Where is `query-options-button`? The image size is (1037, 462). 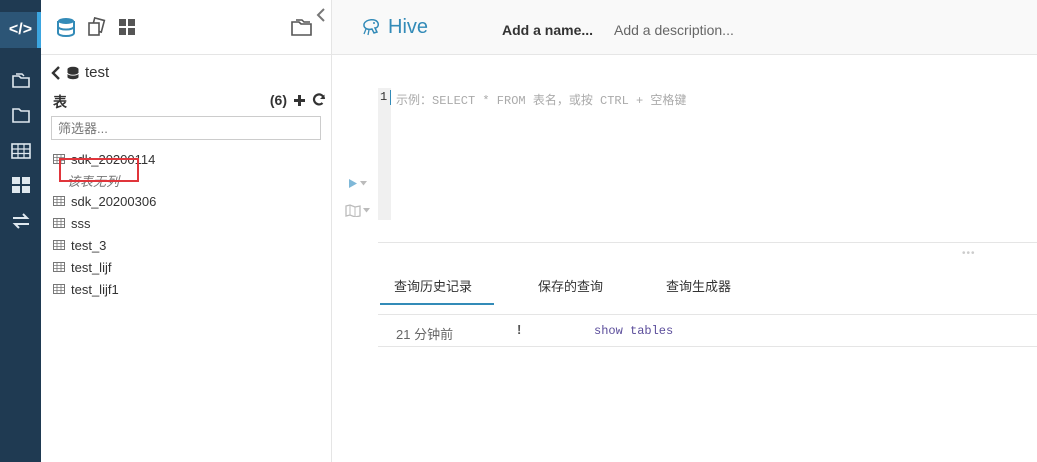 query-options-button is located at coordinates (357, 210).